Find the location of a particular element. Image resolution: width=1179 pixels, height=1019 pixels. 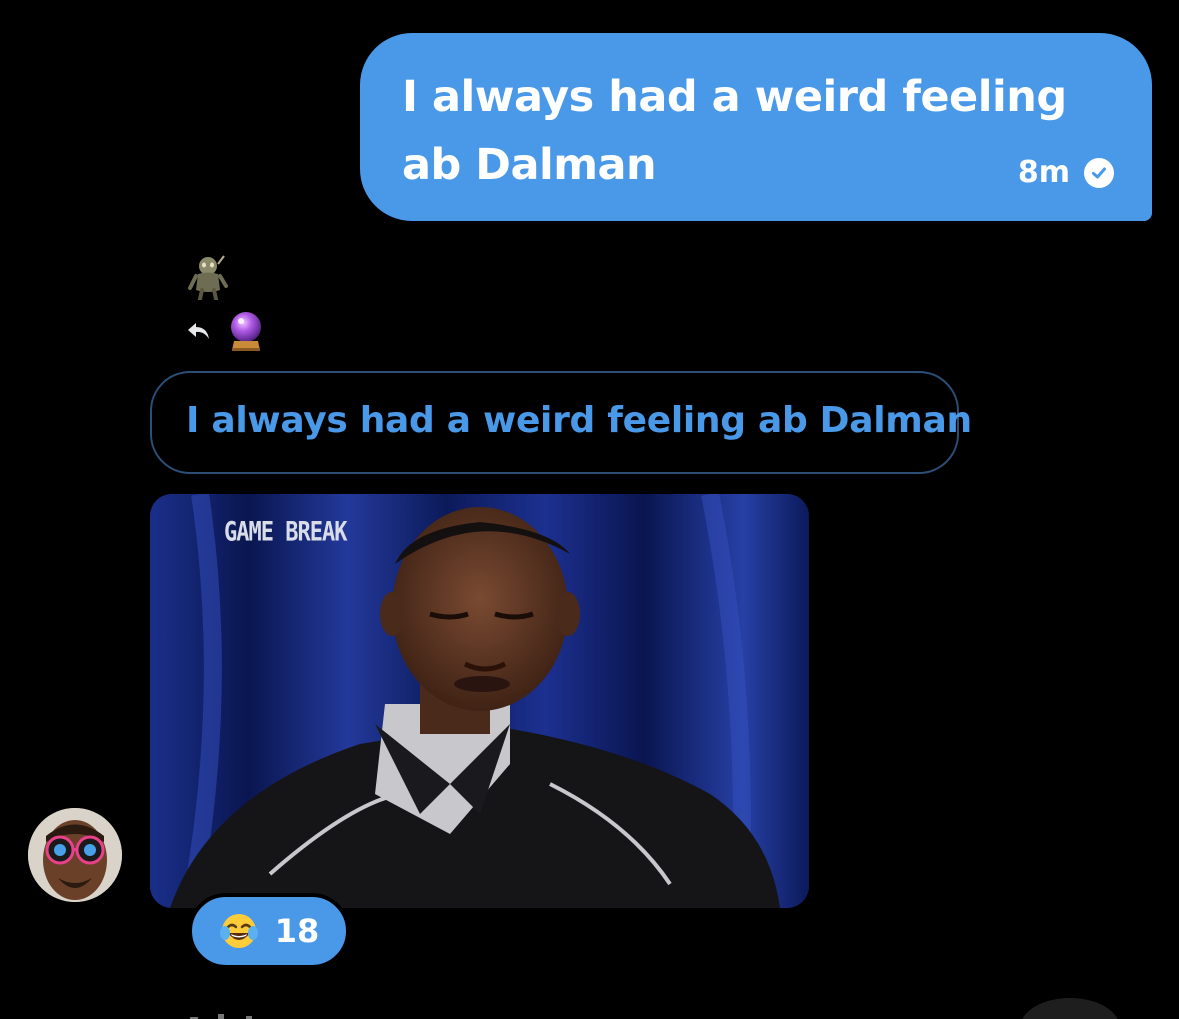

creature-sticker-icon is located at coordinates (208, 277).